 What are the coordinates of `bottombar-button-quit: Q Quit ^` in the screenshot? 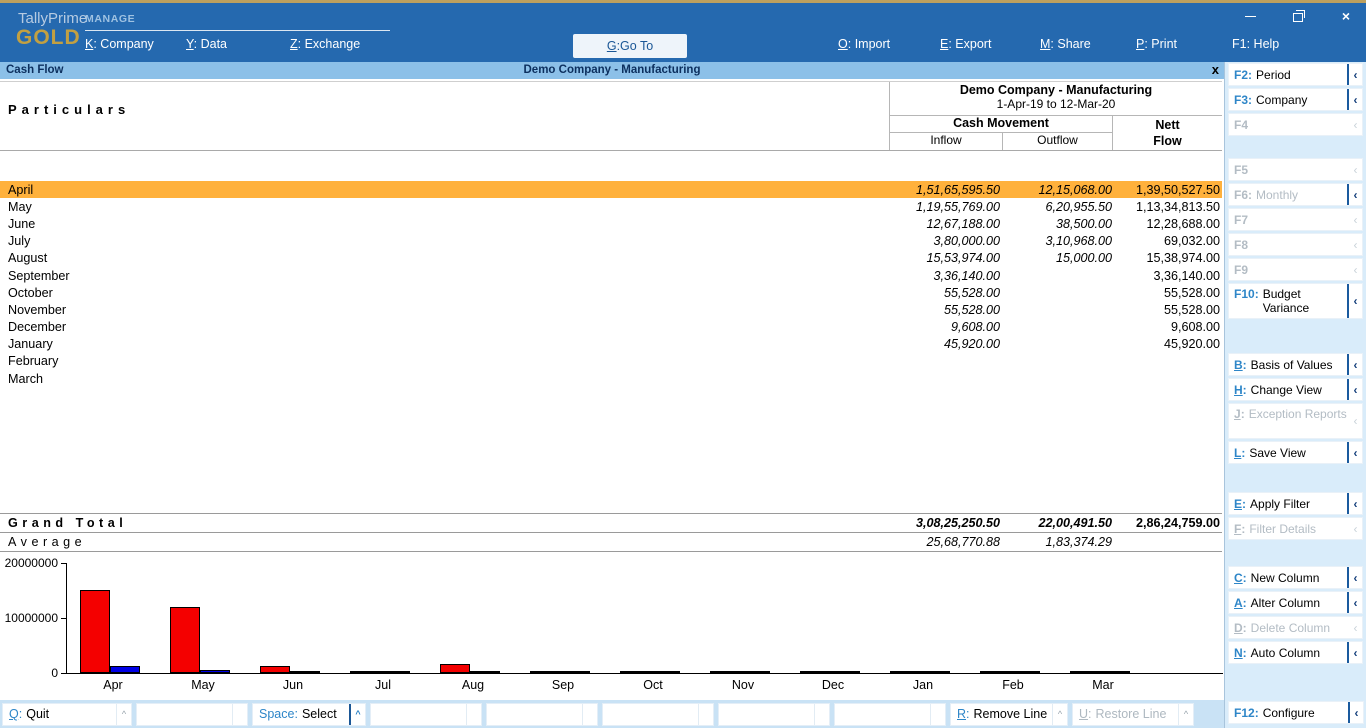 It's located at (67, 714).